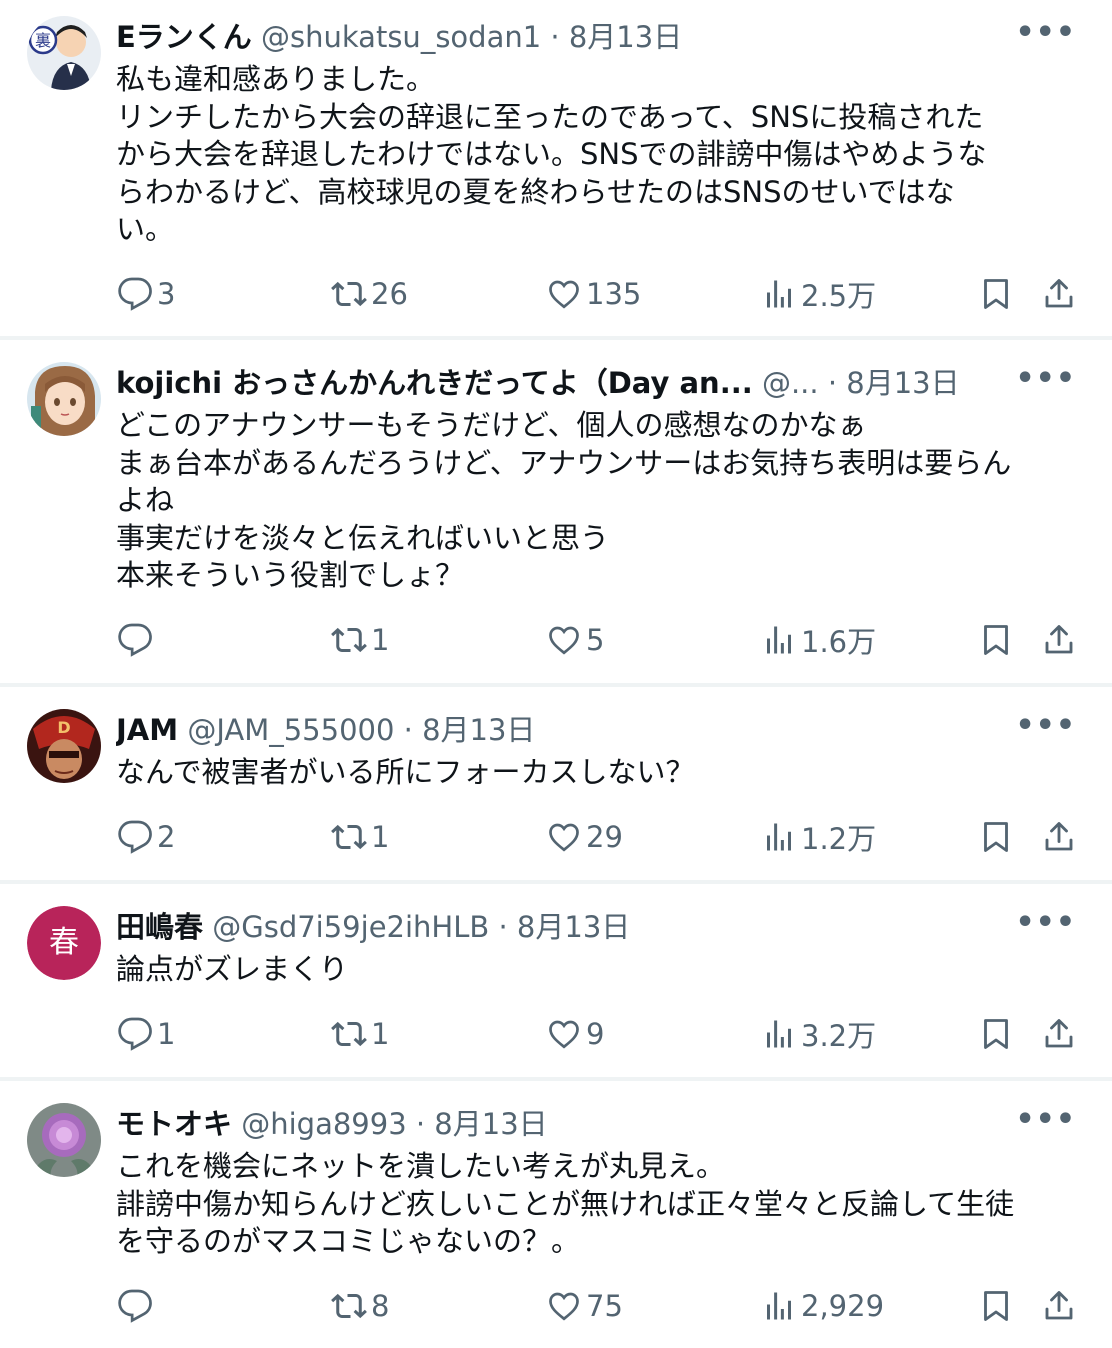 The image size is (1112, 1348). I want to click on like-button: 135, so click(593, 294).